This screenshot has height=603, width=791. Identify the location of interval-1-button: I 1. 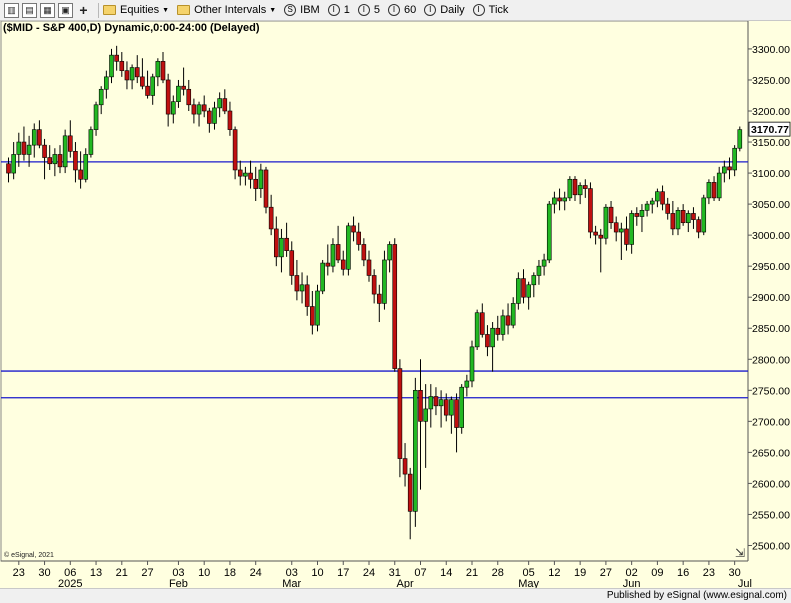
(338, 10).